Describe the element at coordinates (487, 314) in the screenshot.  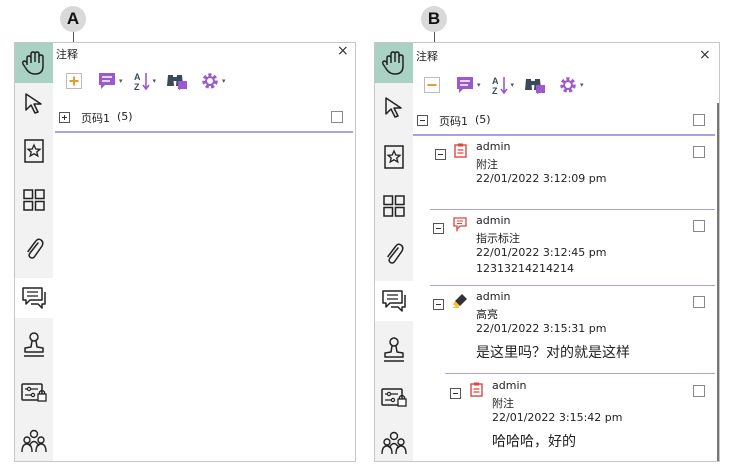
I see `comment-type: 高亮` at that location.